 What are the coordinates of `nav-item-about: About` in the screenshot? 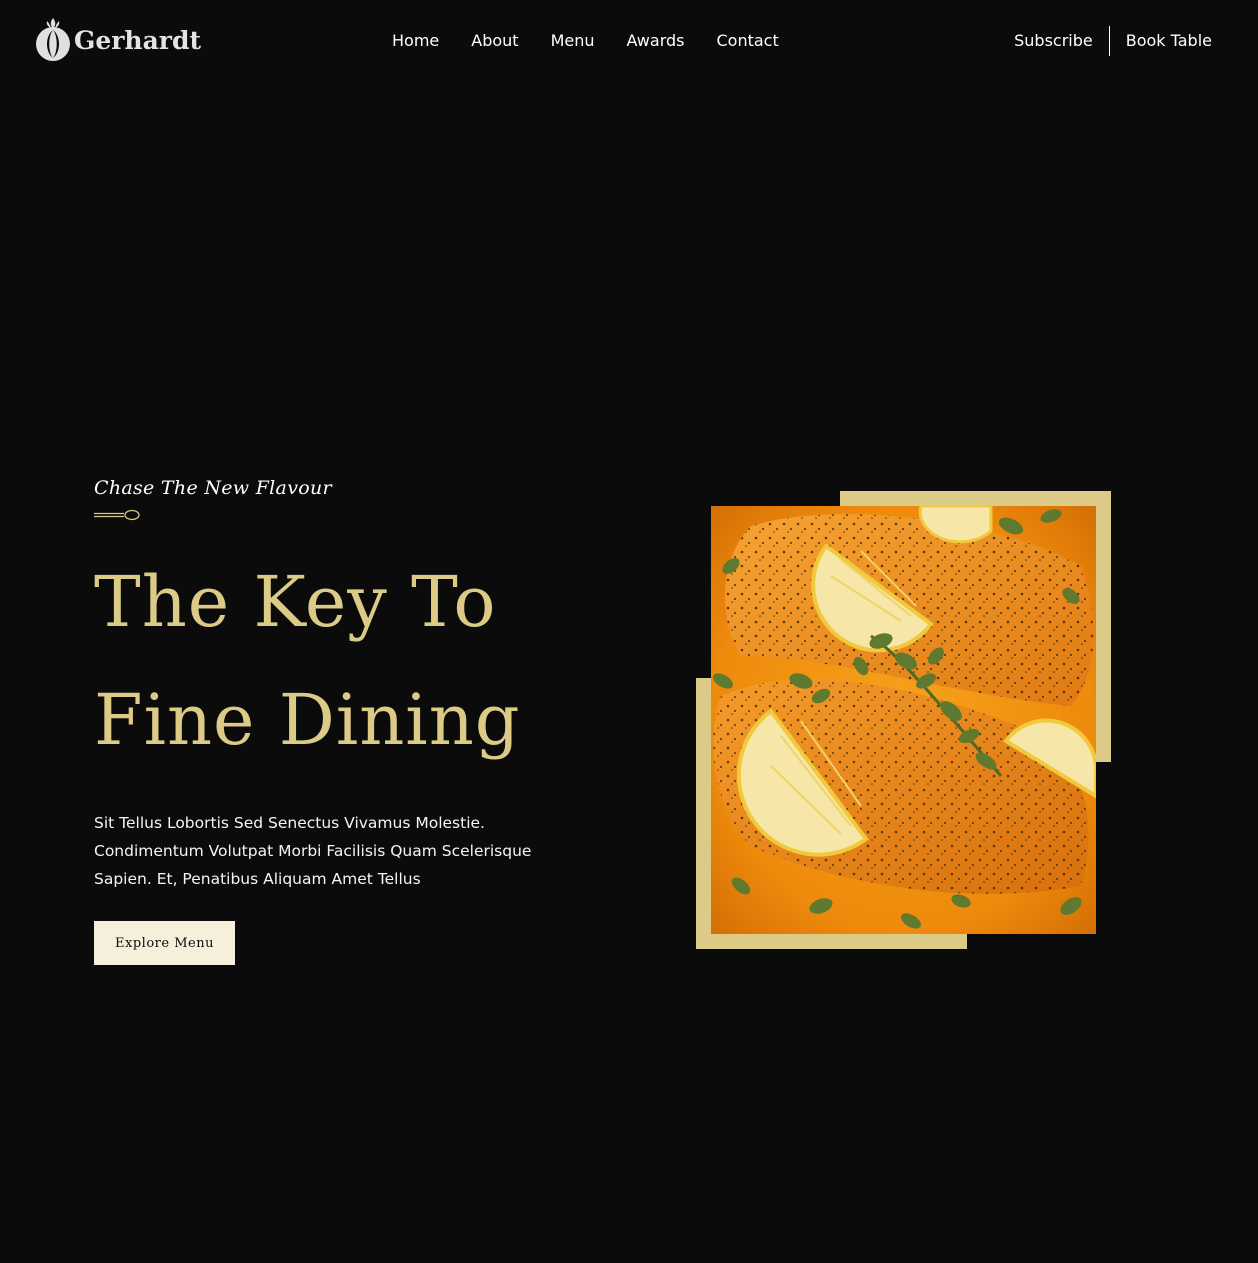 It's located at (494, 41).